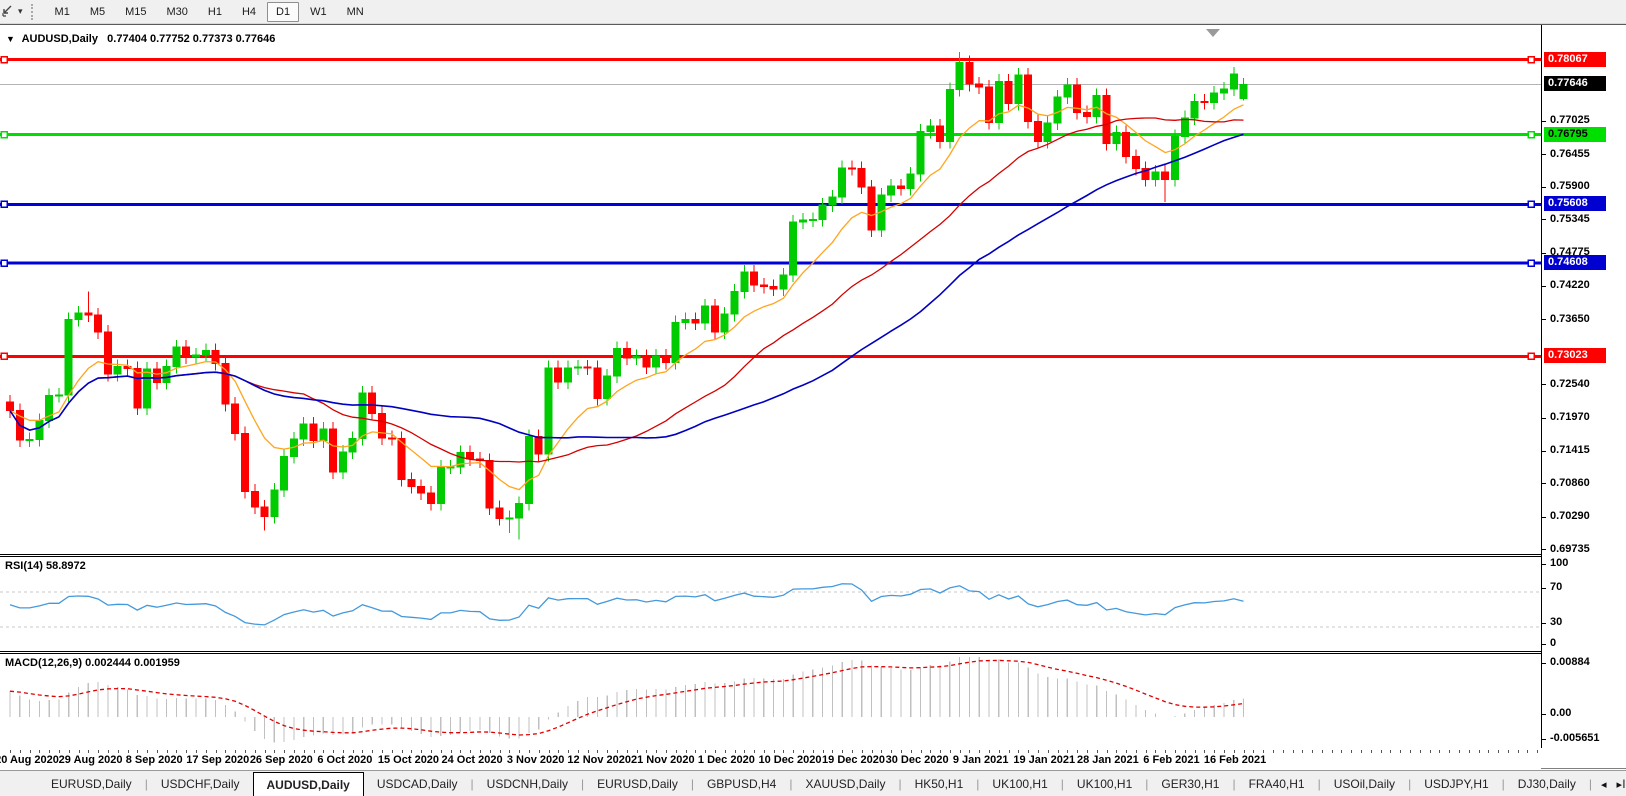 The width and height of the screenshot is (1626, 796). Describe the element at coordinates (1619, 784) in the screenshot. I see `tab-scroll-right-icon: ▸` at that location.